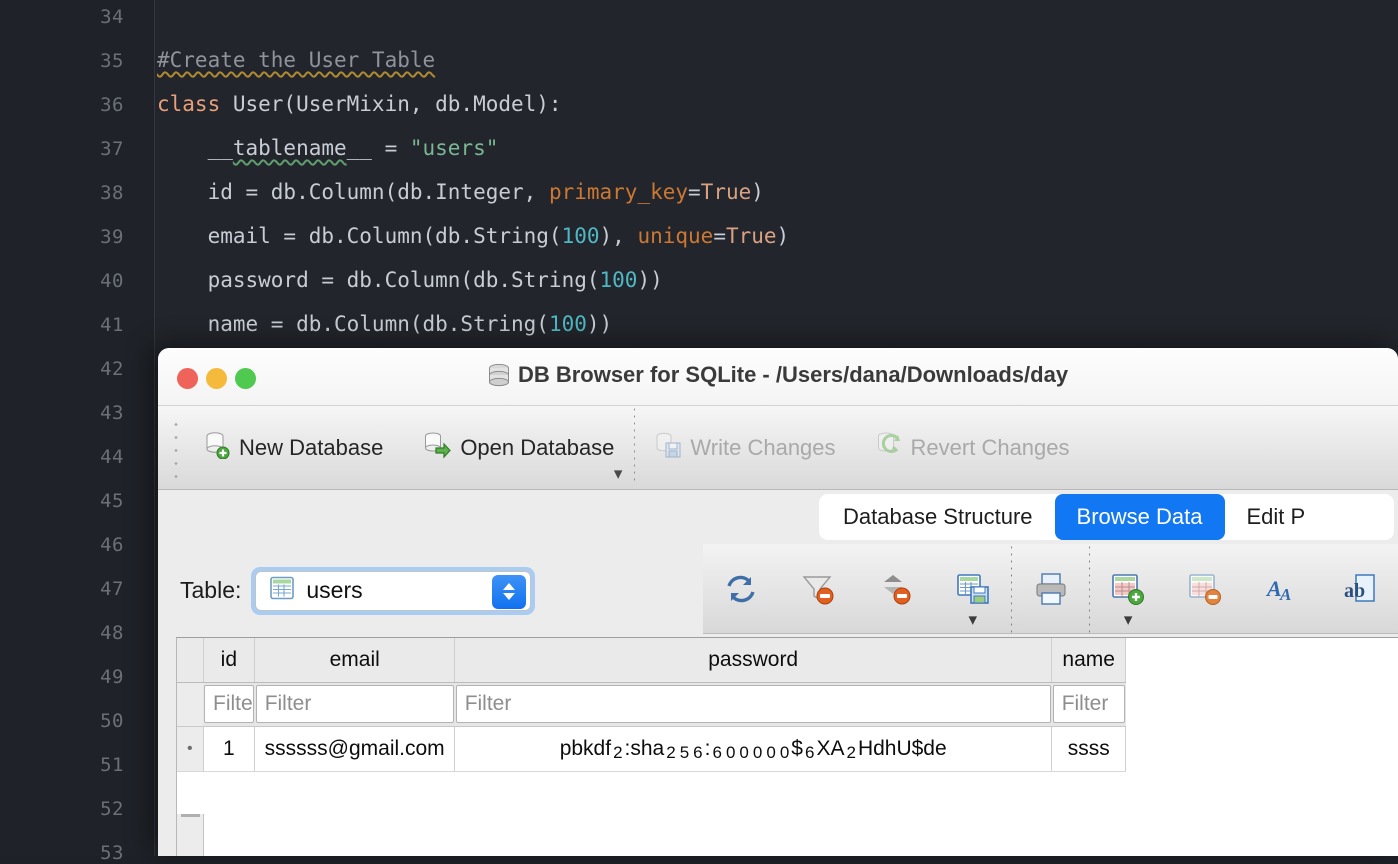 Image resolution: width=1398 pixels, height=864 pixels. I want to click on line-number: 42, so click(112, 369).